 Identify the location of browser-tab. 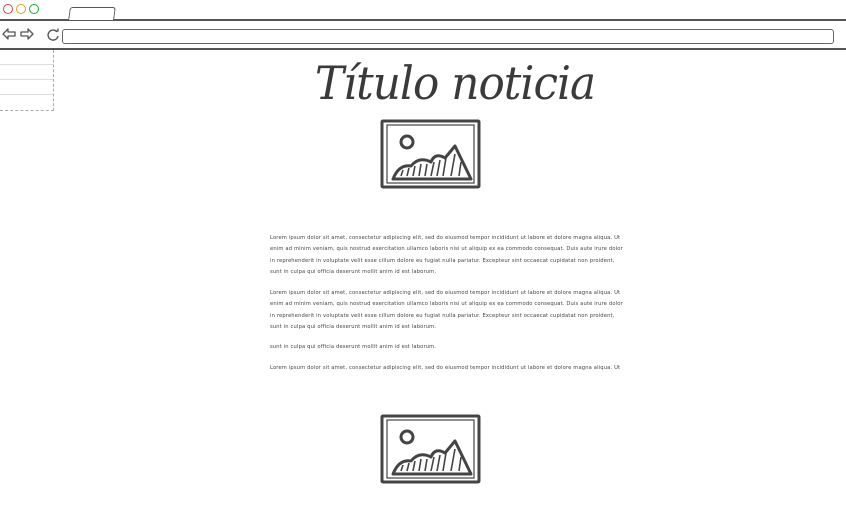
(92, 13).